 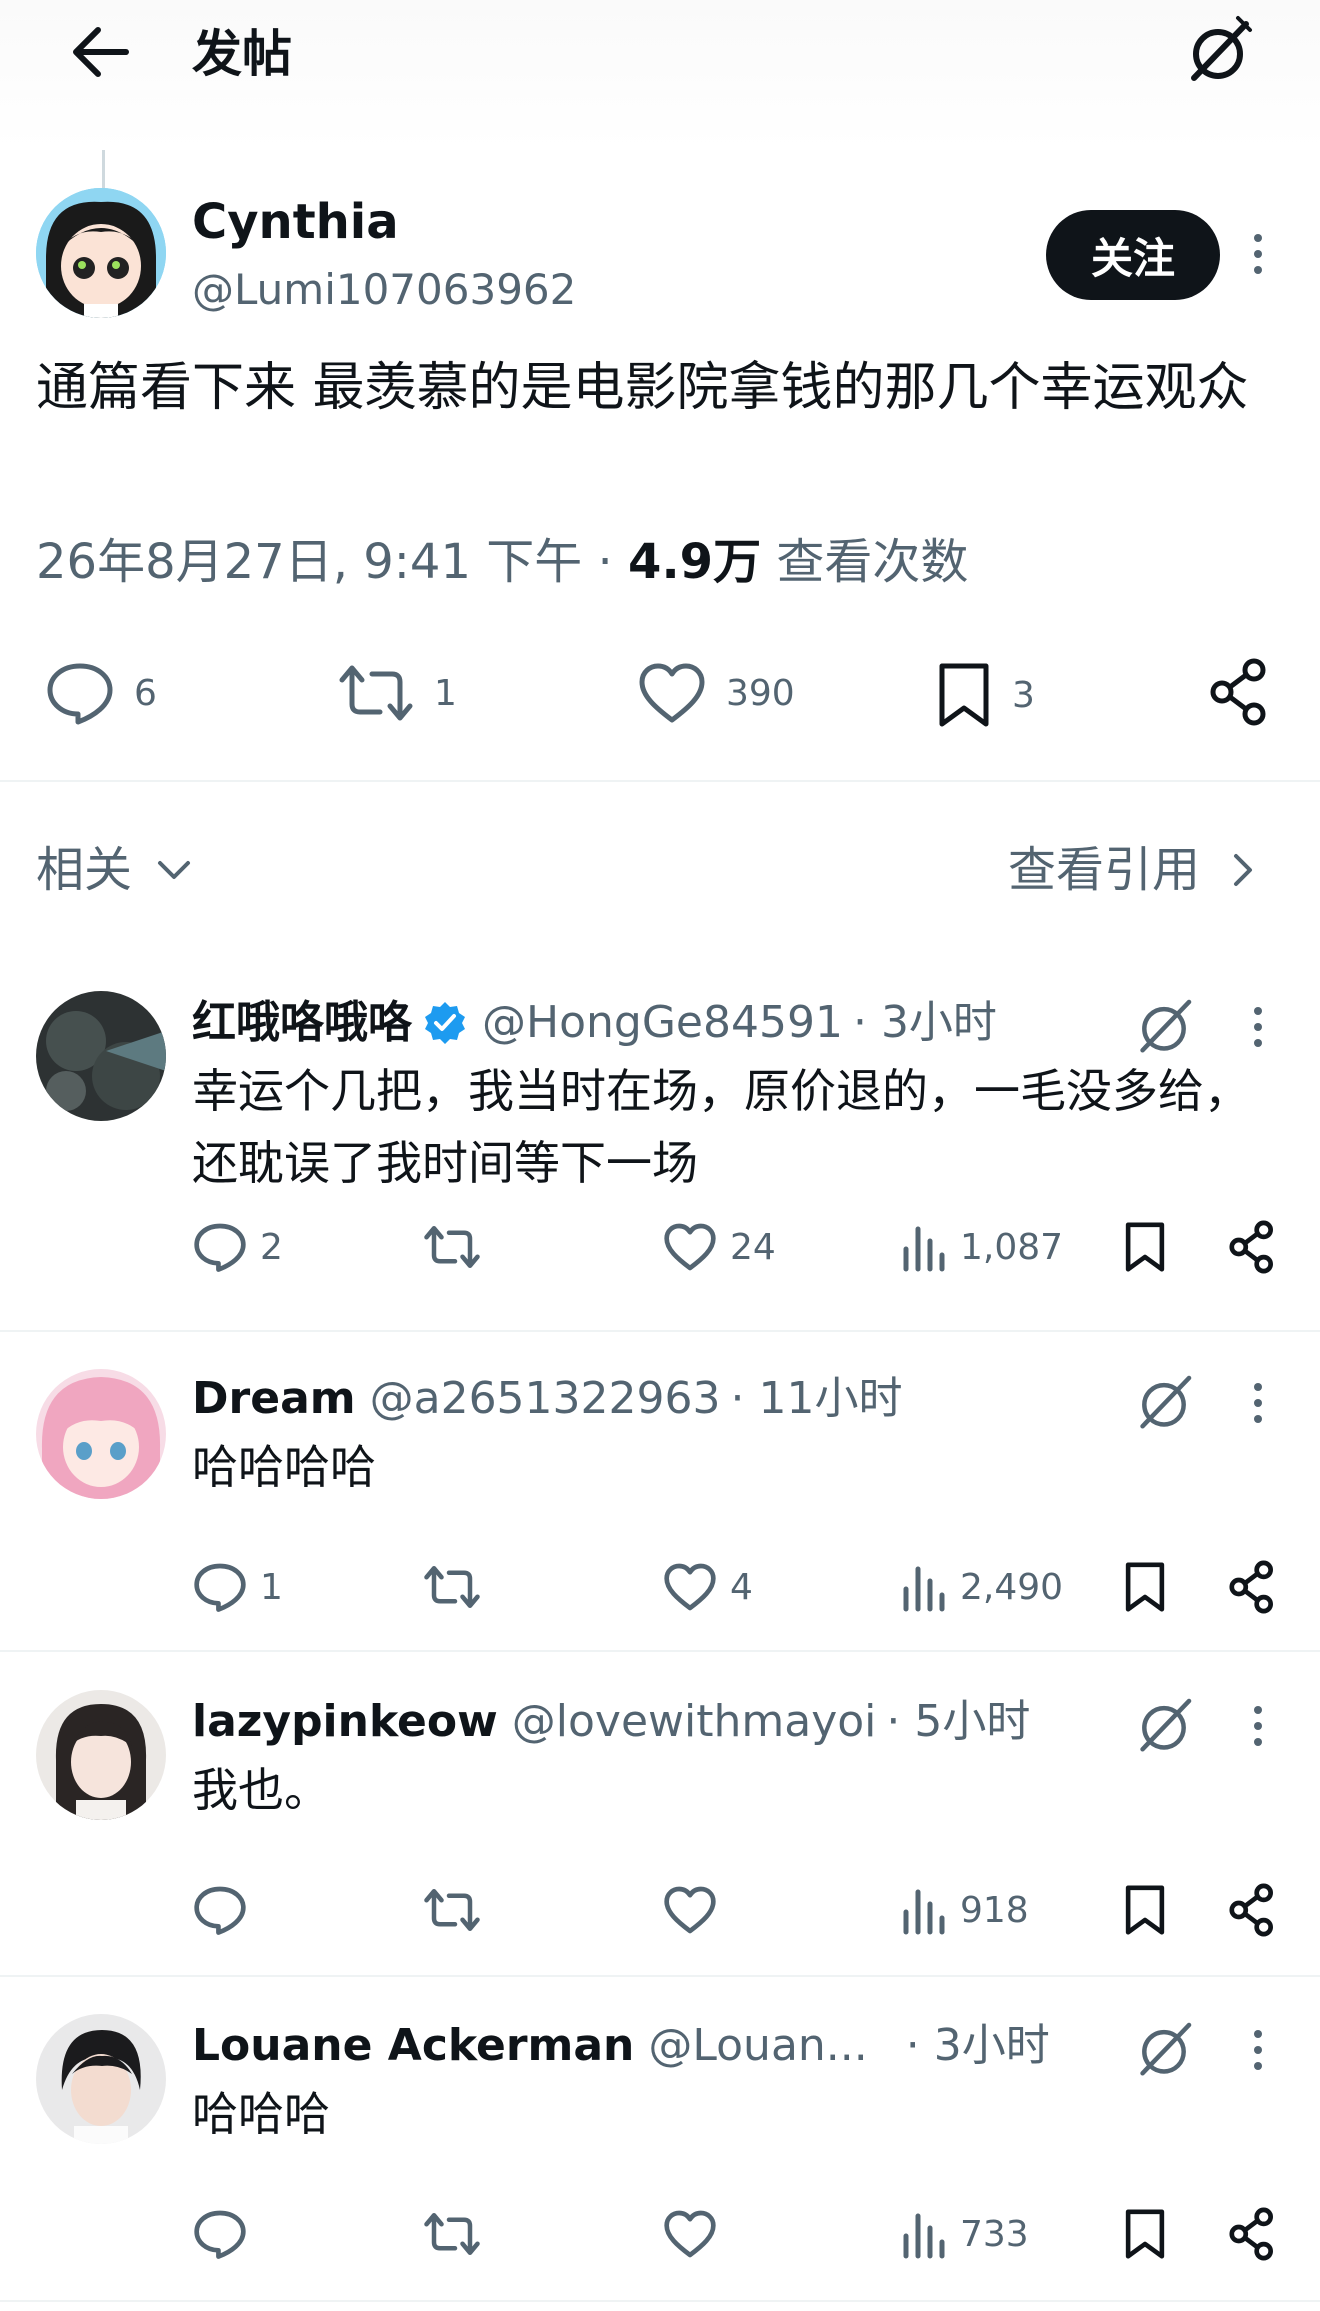 I want to click on like-count: 24, so click(x=753, y=1247).